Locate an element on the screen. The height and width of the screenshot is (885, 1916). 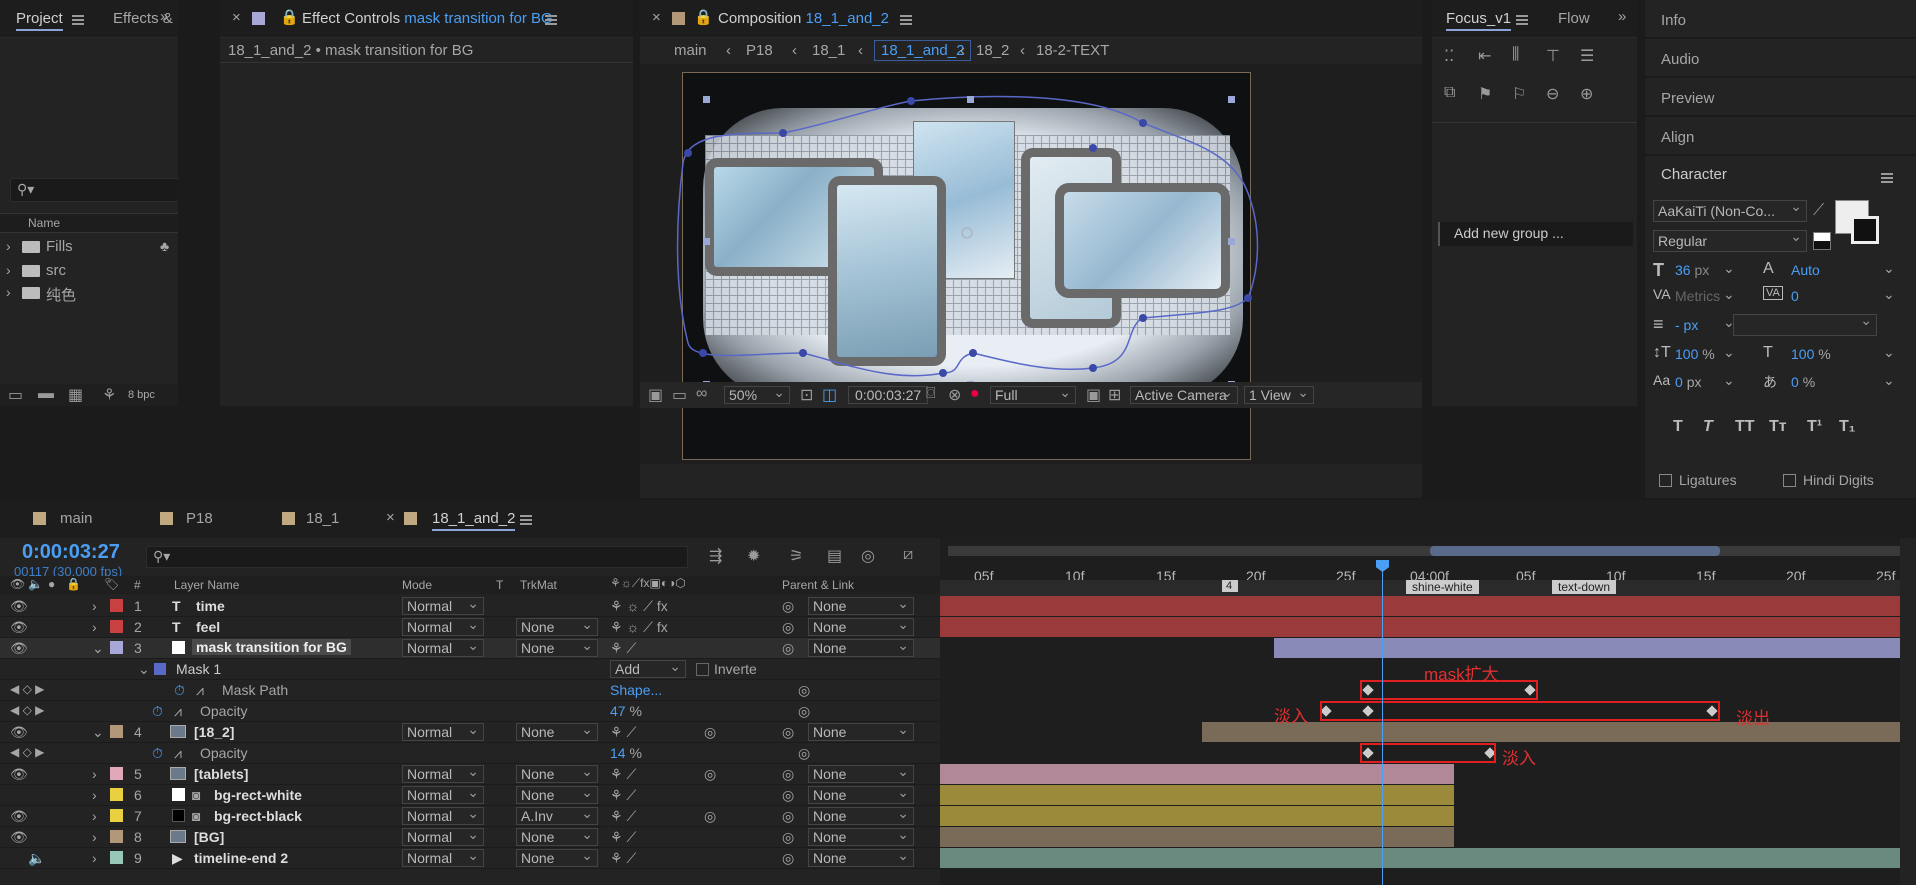
property-row: ◀ ◇ ▶ ⏱ ⩘ Mask Path Shape... ◎ is located at coordinates (470, 690).